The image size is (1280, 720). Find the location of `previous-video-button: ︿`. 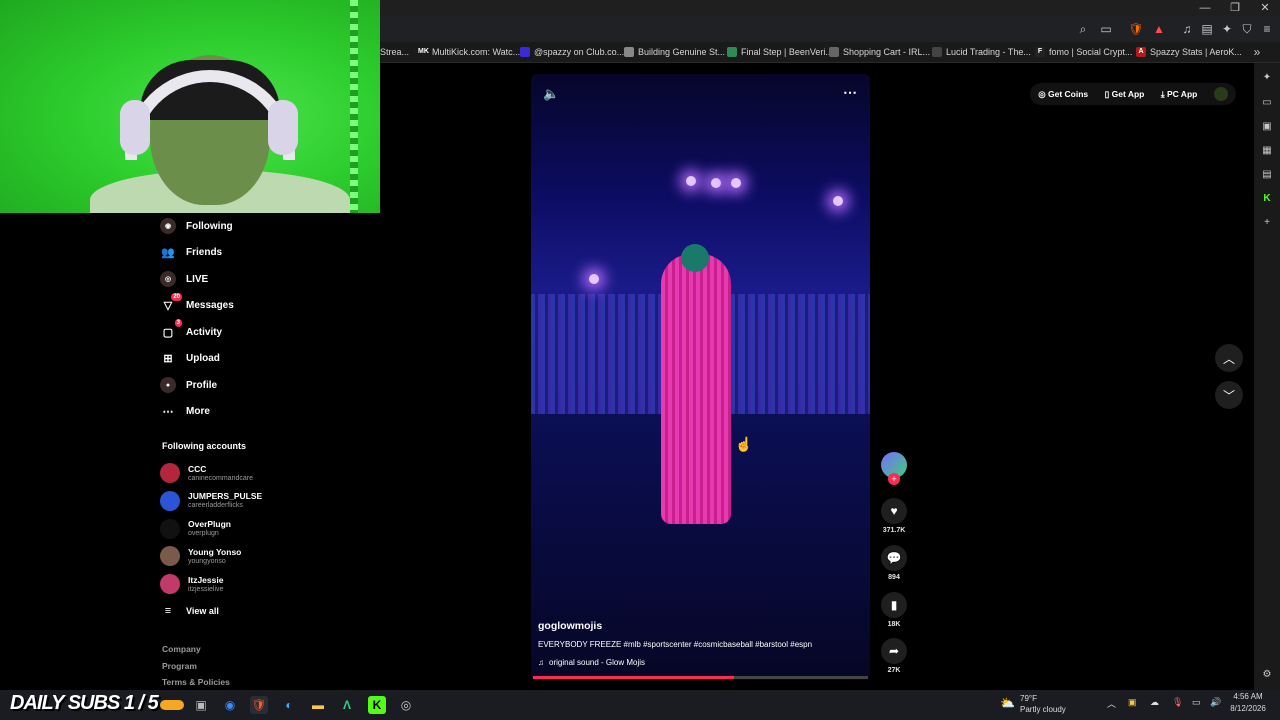

previous-video-button: ︿ is located at coordinates (1229, 358).